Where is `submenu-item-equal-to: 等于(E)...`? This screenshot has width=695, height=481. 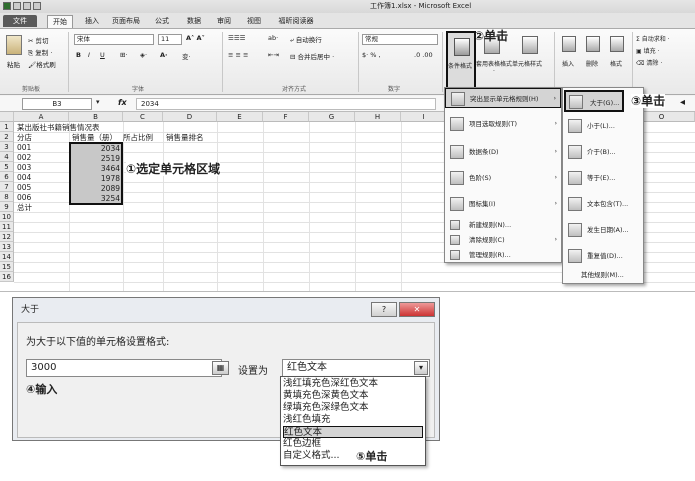
submenu-item-equal-to: 等于(E)... is located at coordinates (603, 178).